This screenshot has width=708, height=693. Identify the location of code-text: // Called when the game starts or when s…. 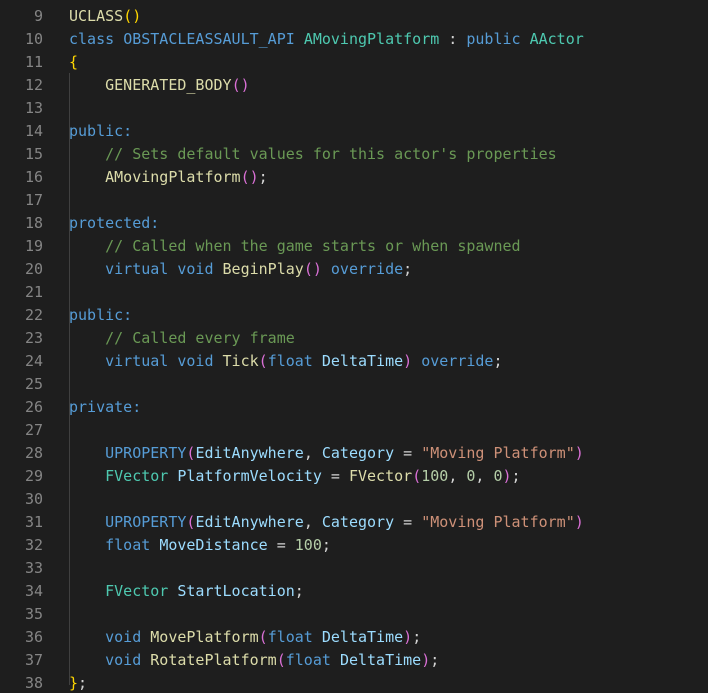
(294, 246).